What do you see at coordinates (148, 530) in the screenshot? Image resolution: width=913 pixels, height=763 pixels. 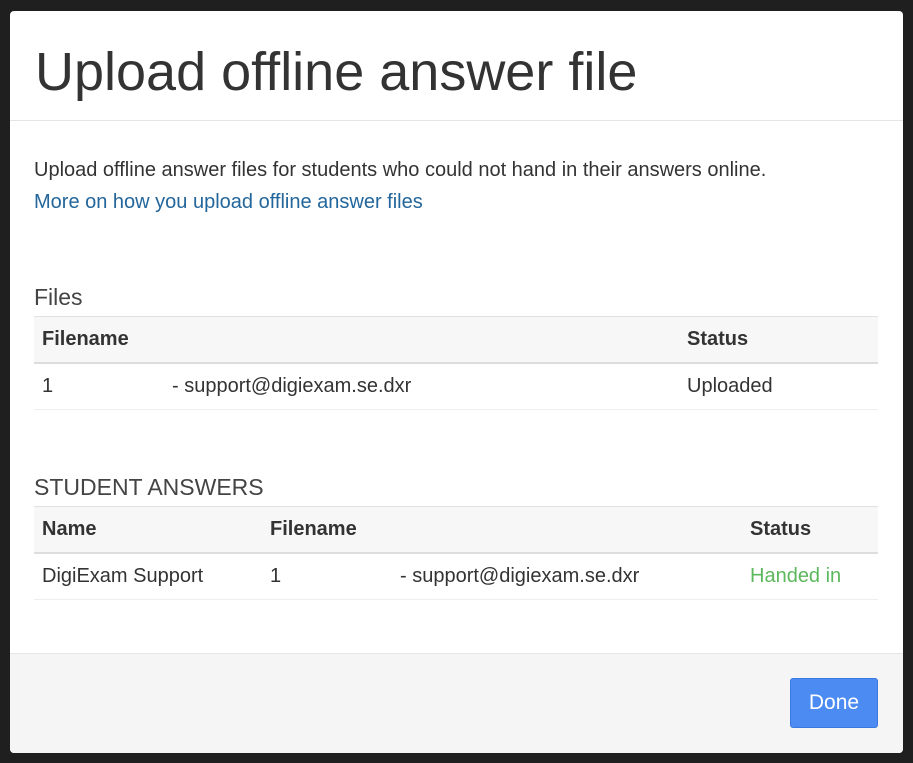 I see `answers-col-name: Name` at bounding box center [148, 530].